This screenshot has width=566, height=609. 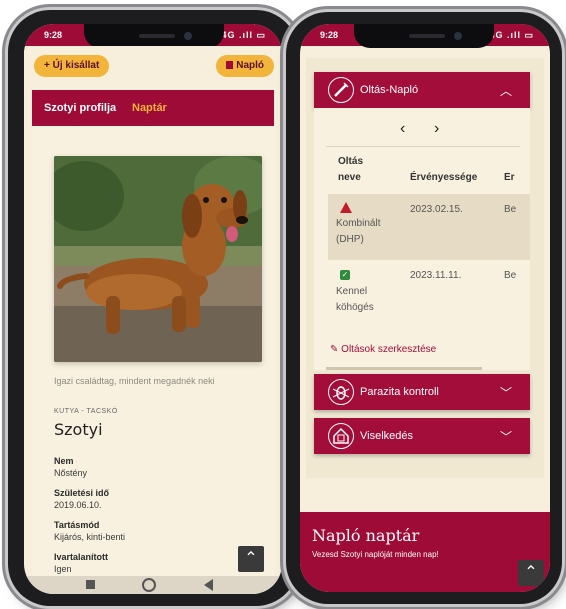 What do you see at coordinates (81, 499) in the screenshot?
I see `field-birth: Születési idő 2019.06.10.` at bounding box center [81, 499].